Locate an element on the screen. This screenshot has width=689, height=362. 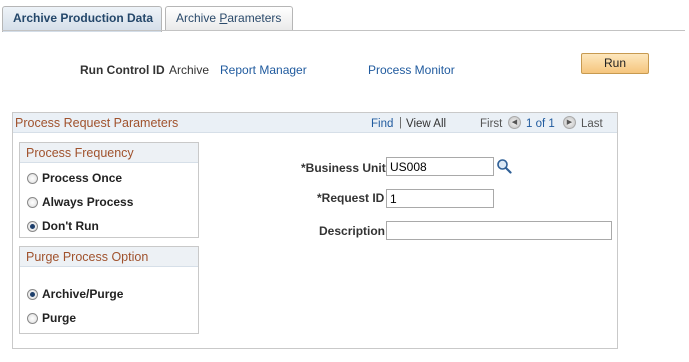
business-unit-label: *Business Unit is located at coordinates (343, 168).